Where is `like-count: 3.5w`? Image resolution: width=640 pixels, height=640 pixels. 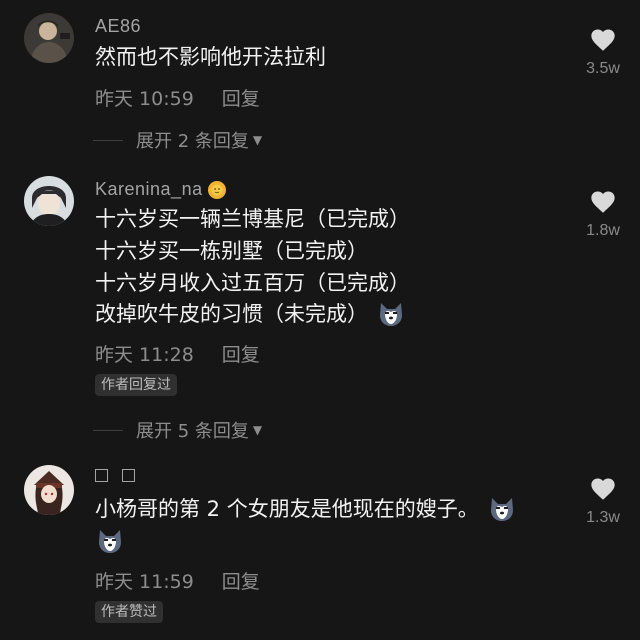 like-count: 3.5w is located at coordinates (603, 68).